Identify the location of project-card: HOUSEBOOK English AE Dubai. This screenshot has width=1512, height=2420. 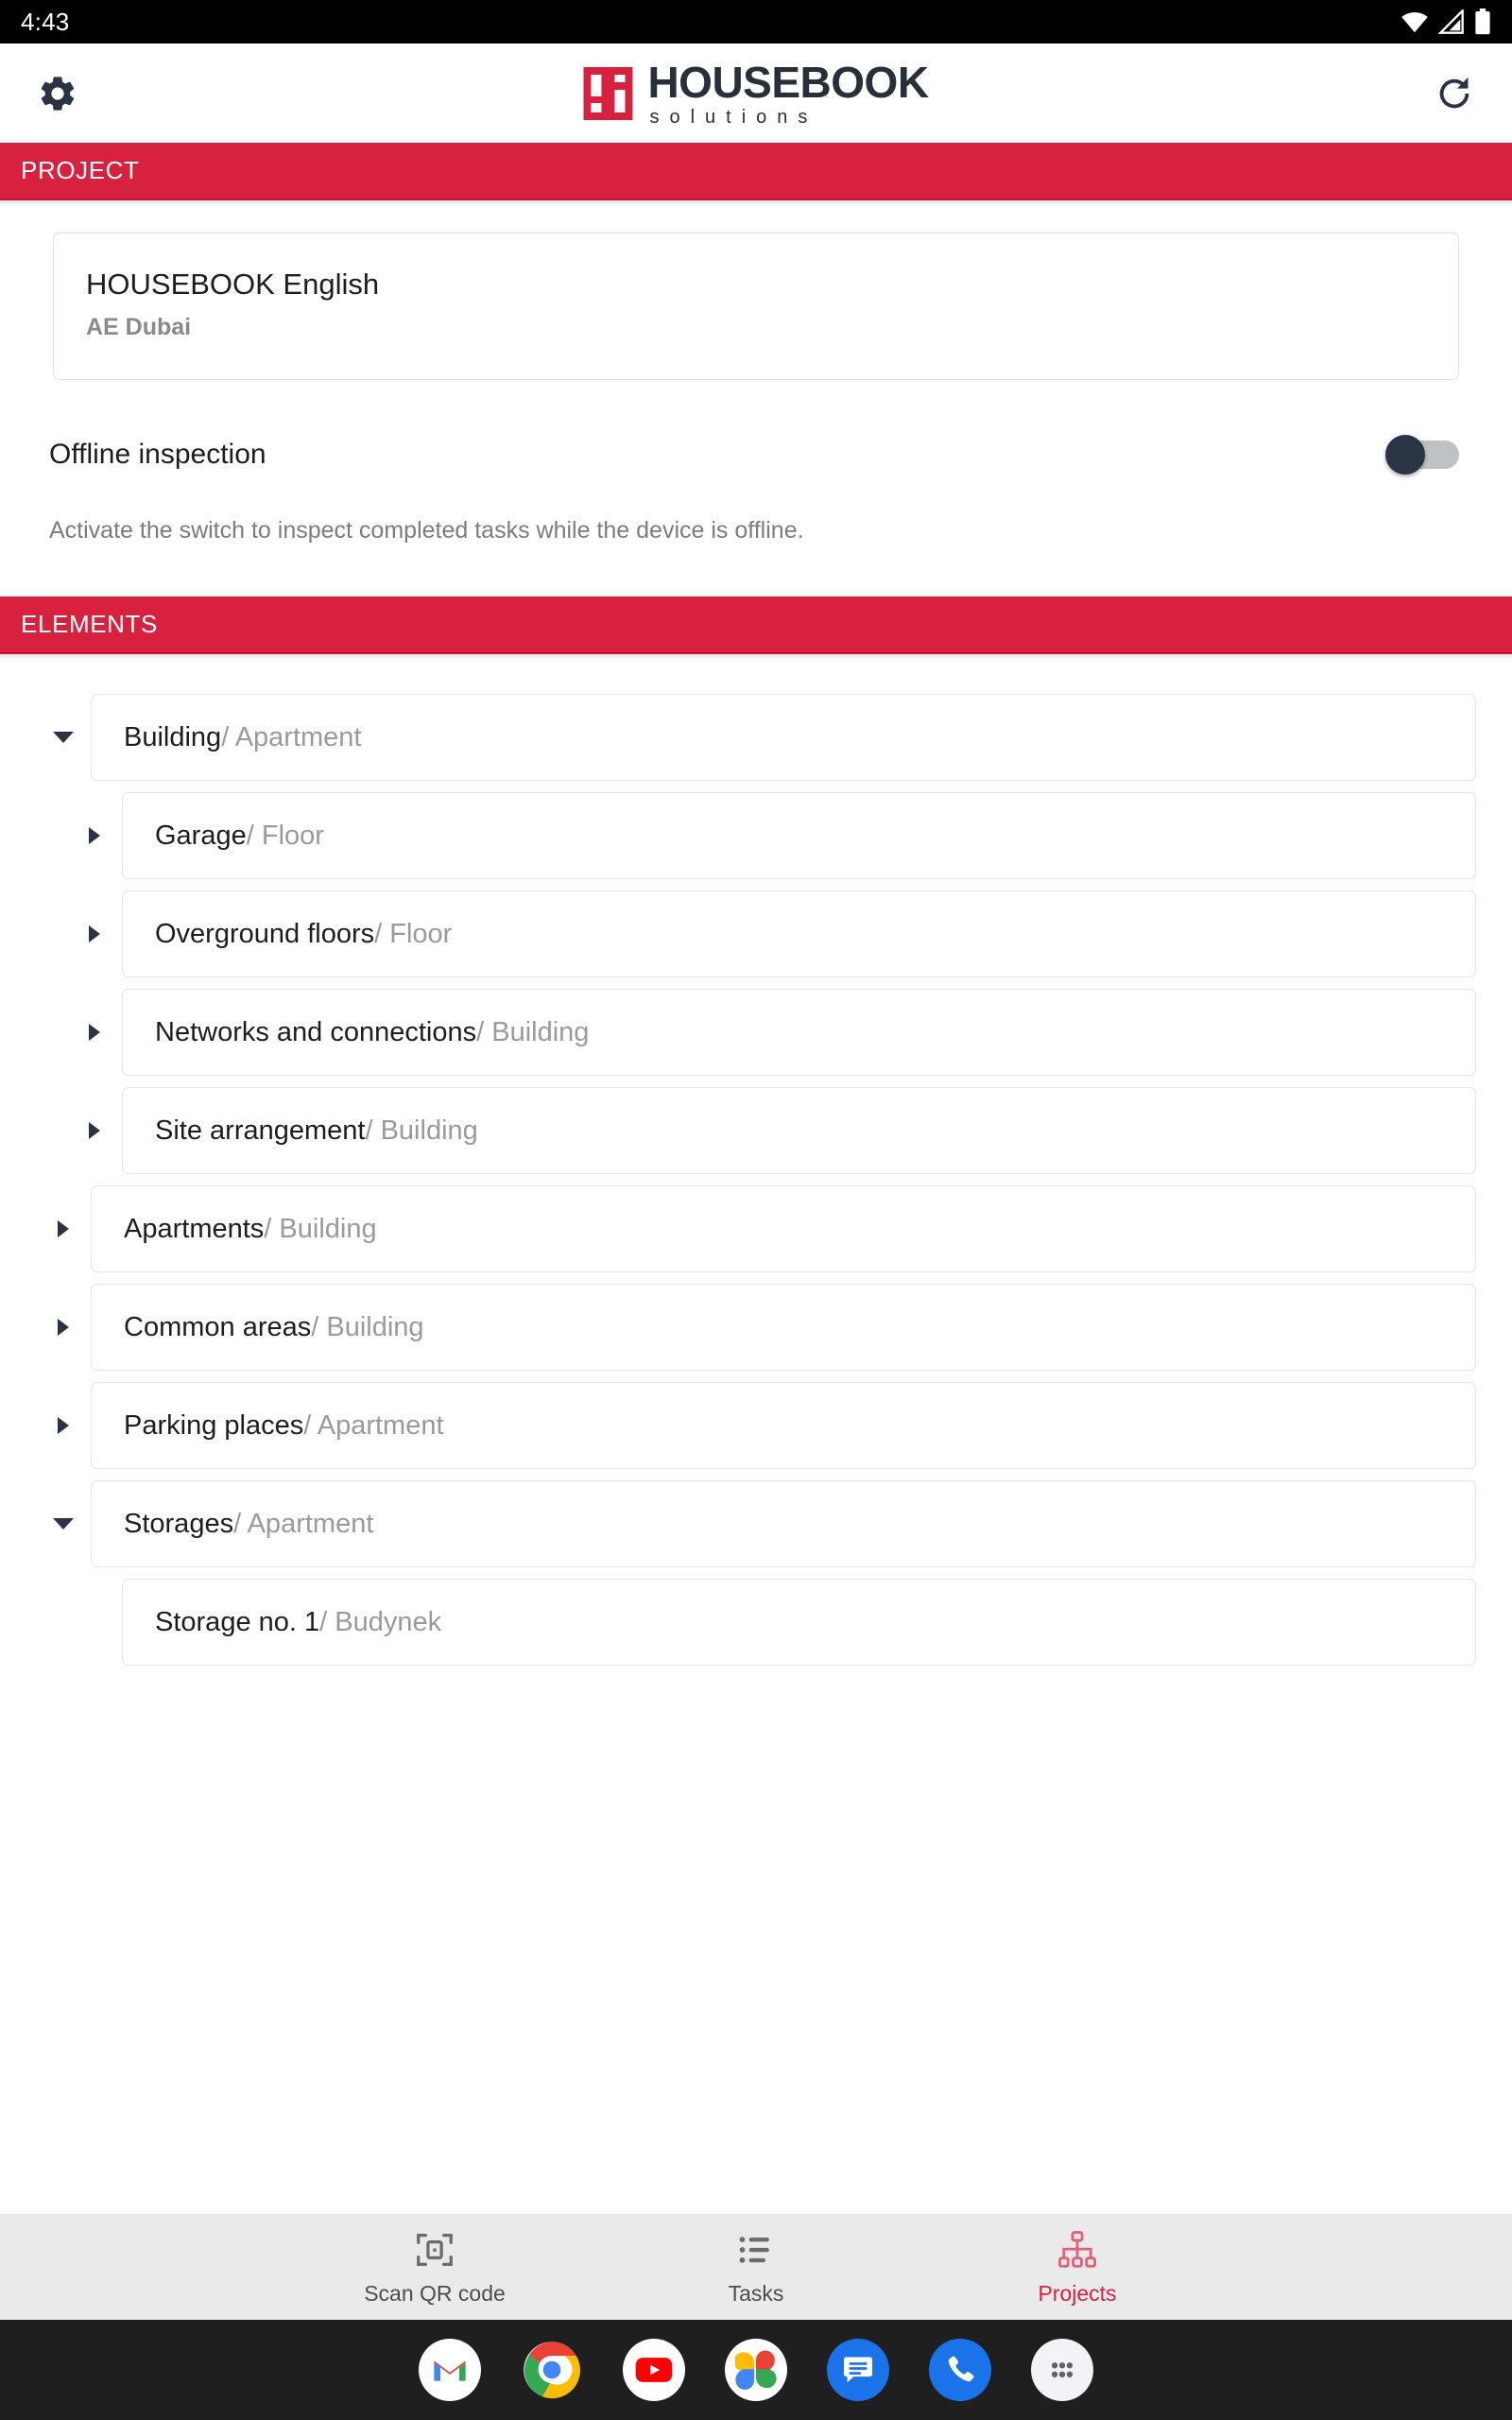
(756, 306).